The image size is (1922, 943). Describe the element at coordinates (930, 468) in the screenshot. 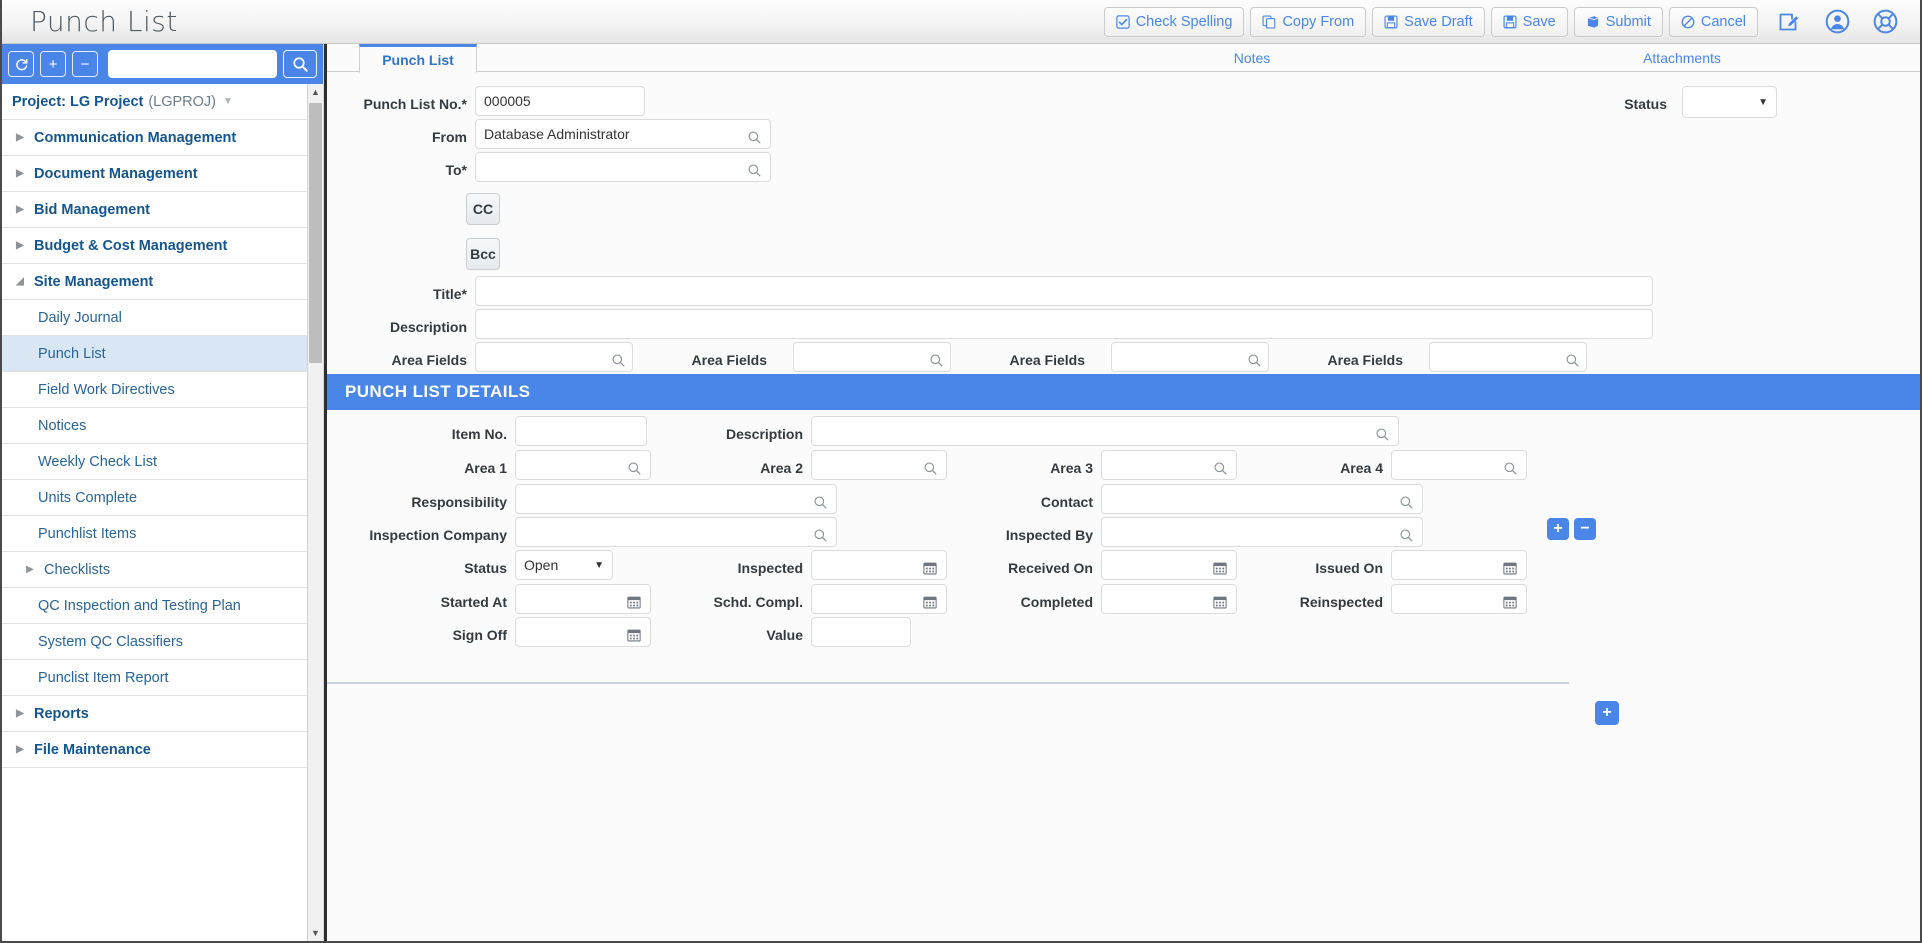

I see `area2-lookup-icon` at that location.